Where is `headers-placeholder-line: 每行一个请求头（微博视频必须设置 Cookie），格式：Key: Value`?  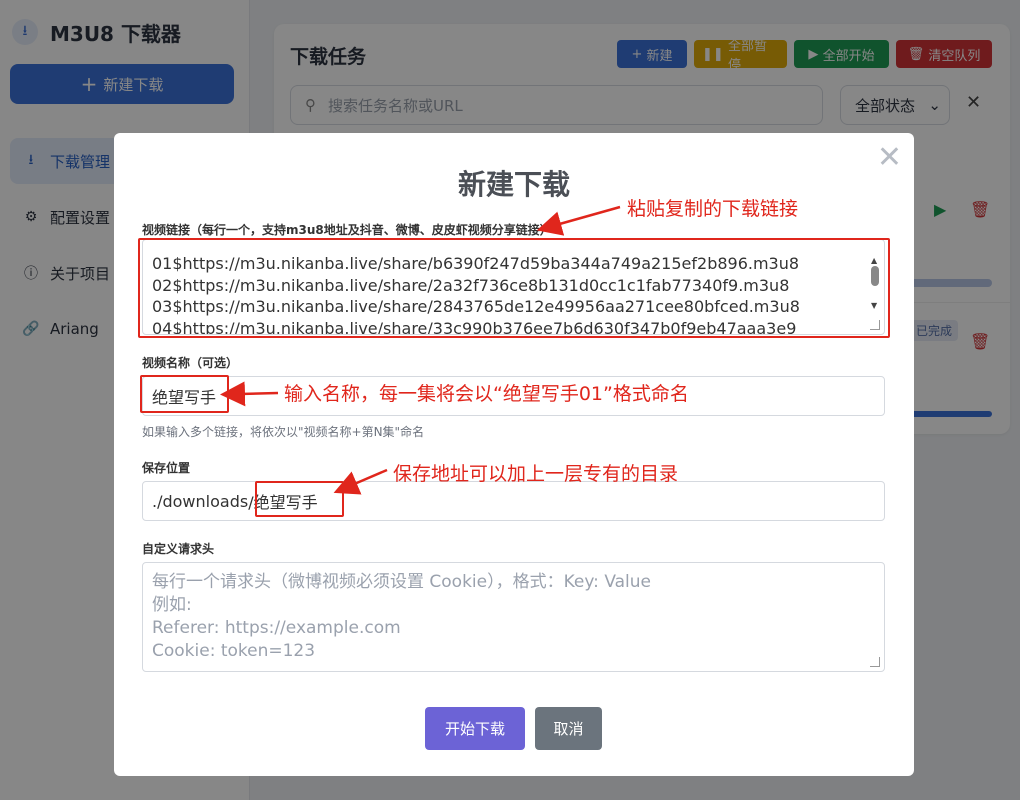
headers-placeholder-line: 每行一个请求头（微博视频必须设置 Cookie），格式：Key: Value is located at coordinates (402, 582).